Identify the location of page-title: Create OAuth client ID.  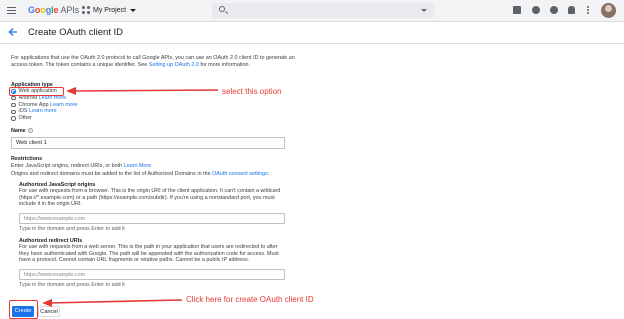
(76, 32).